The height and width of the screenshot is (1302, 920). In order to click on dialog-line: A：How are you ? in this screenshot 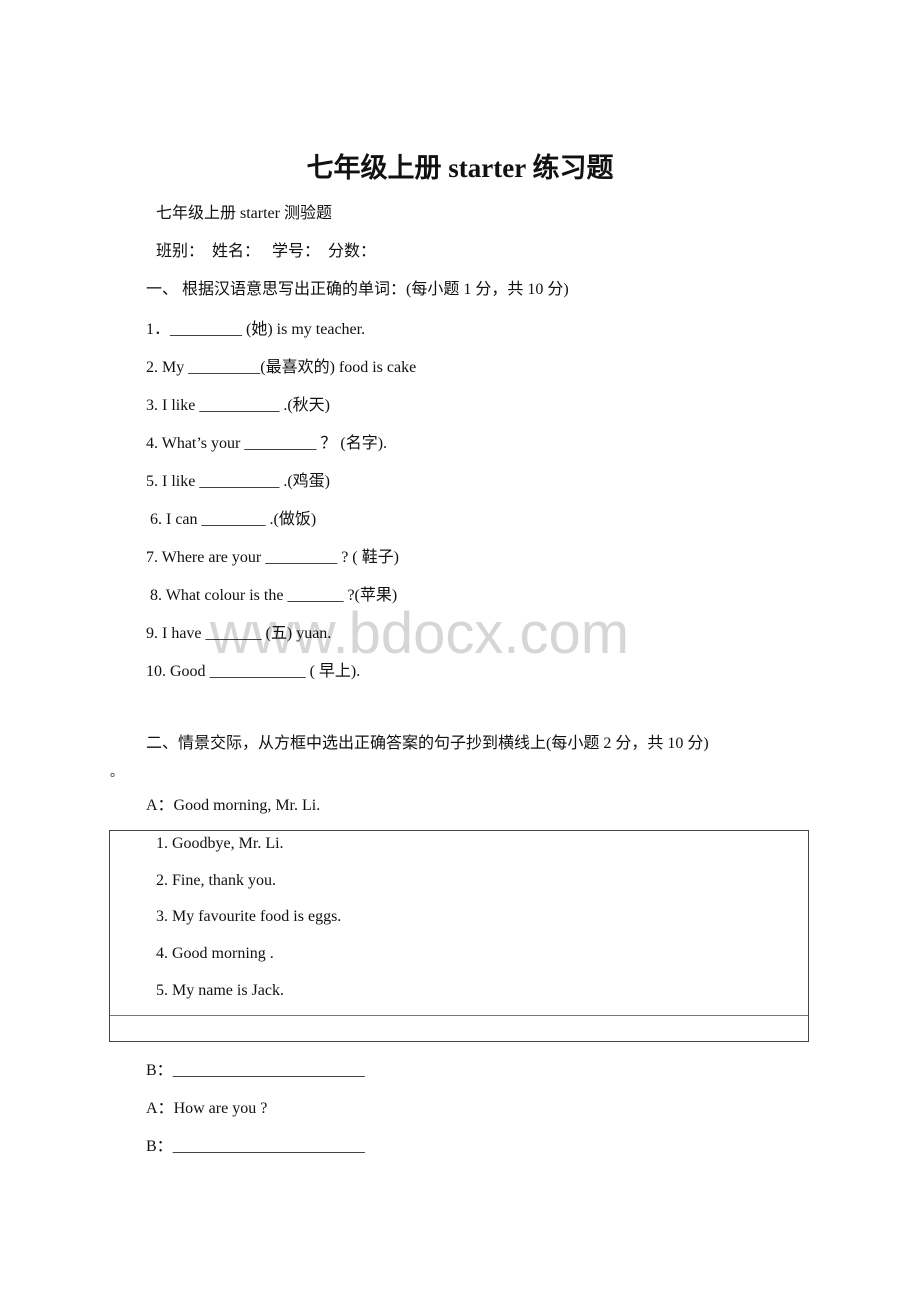, I will do `click(206, 1109)`.